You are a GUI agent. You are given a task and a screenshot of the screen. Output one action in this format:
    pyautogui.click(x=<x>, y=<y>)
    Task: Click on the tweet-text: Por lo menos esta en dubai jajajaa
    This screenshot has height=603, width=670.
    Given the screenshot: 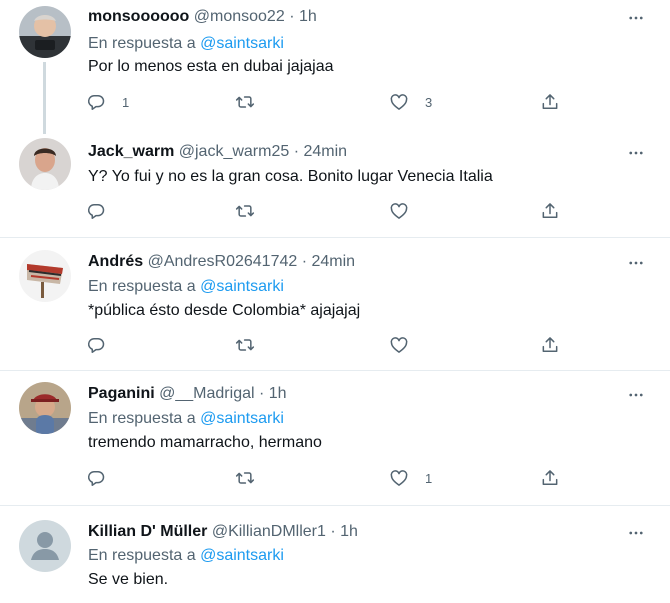 What is the action you would take?
    pyautogui.click(x=211, y=66)
    